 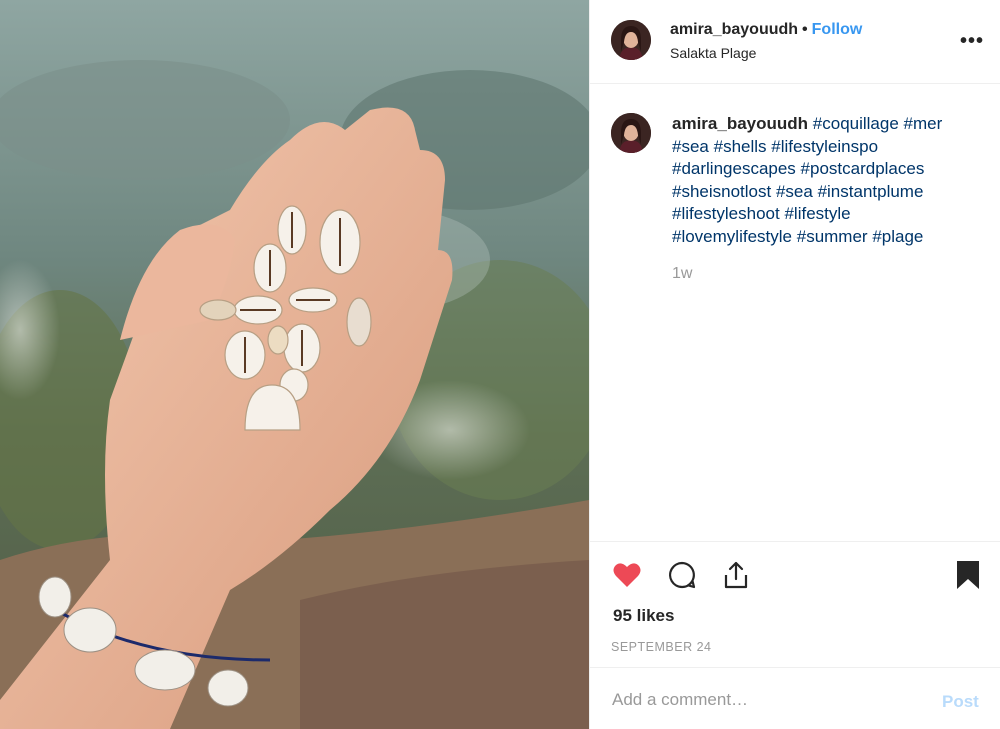 What do you see at coordinates (856, 123) in the screenshot?
I see `hashtag-link: #coquillage` at bounding box center [856, 123].